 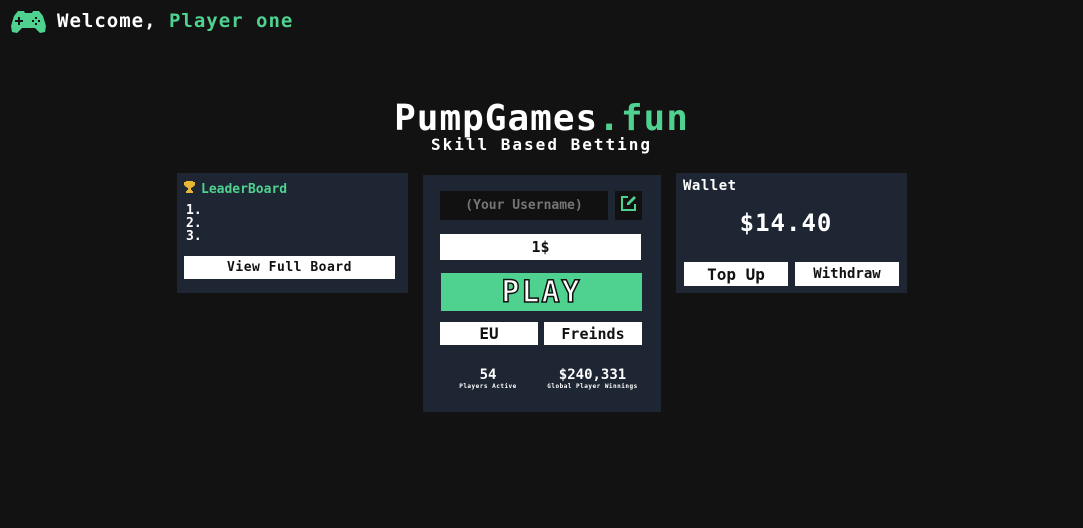 What do you see at coordinates (194, 236) in the screenshot?
I see `leaderboard-entry: 3.` at bounding box center [194, 236].